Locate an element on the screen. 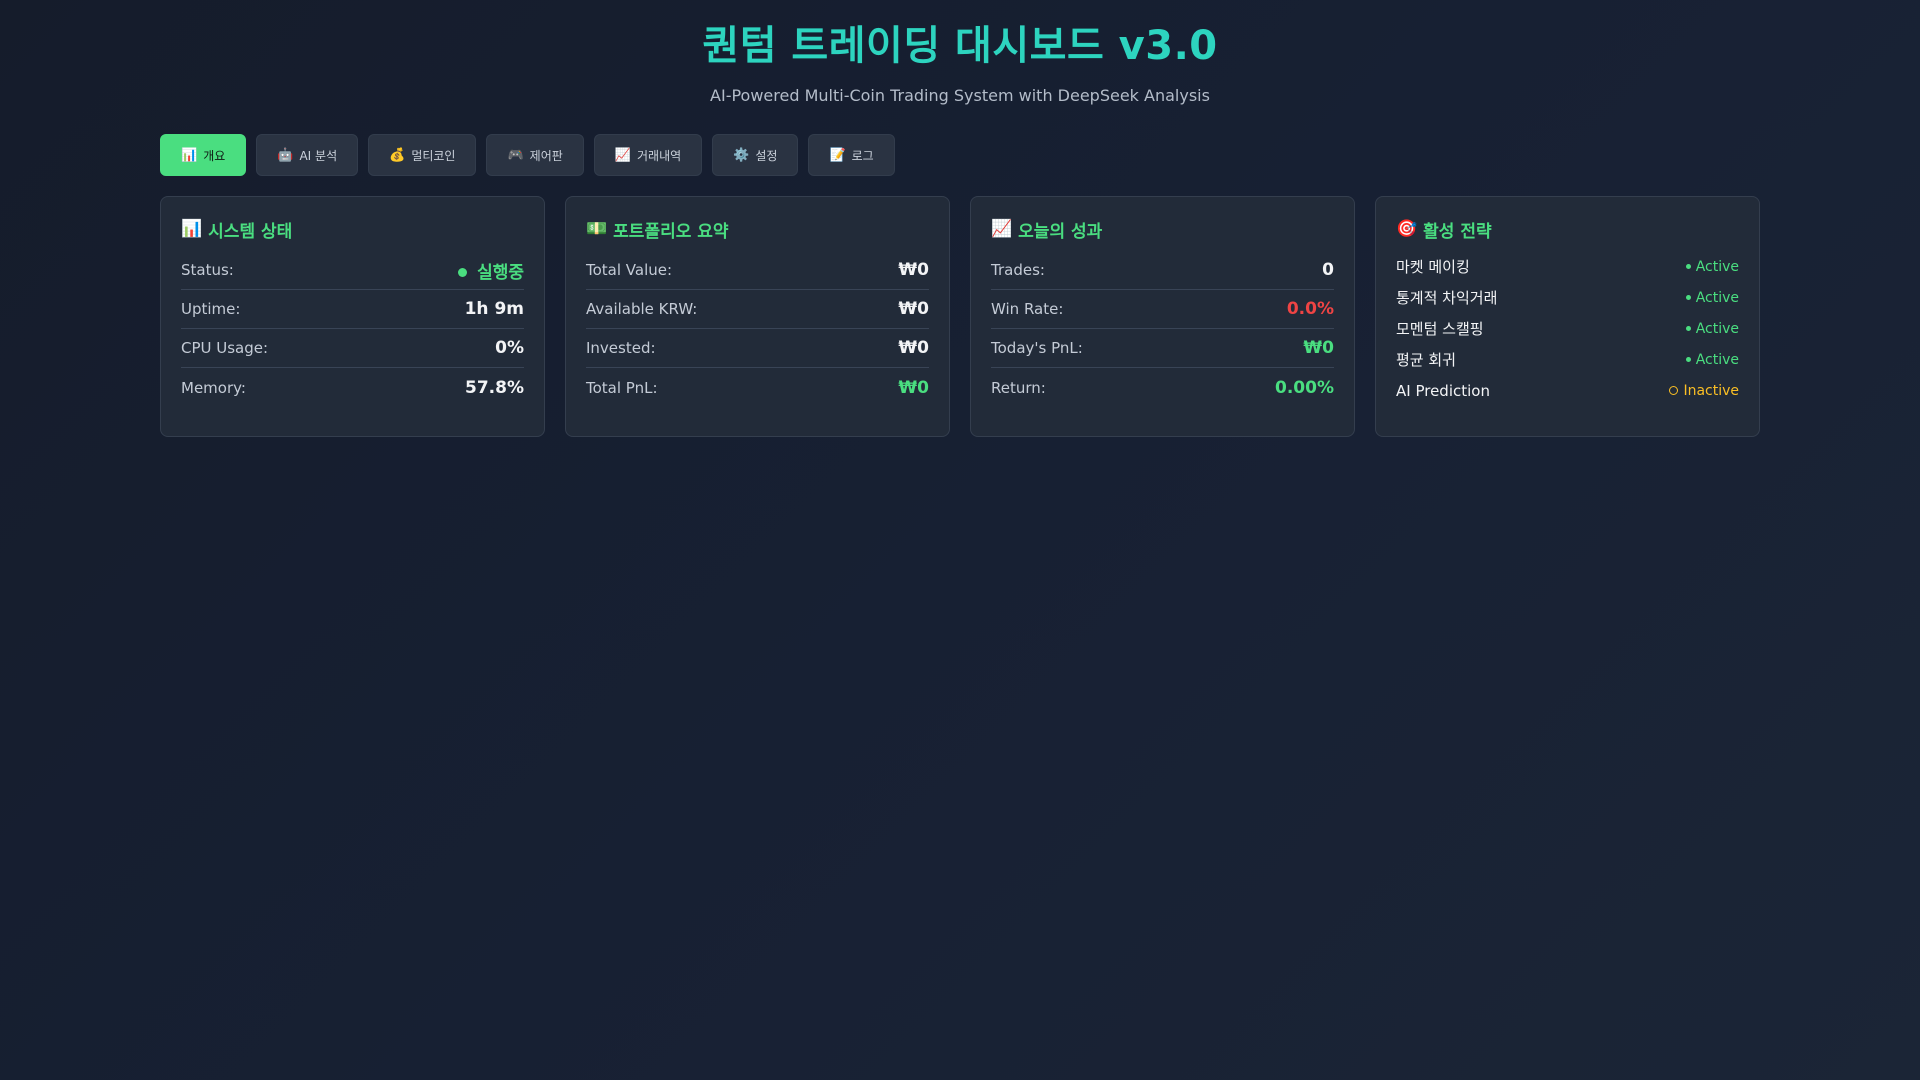  memory-row: Memory: 57.8% is located at coordinates (352, 387).